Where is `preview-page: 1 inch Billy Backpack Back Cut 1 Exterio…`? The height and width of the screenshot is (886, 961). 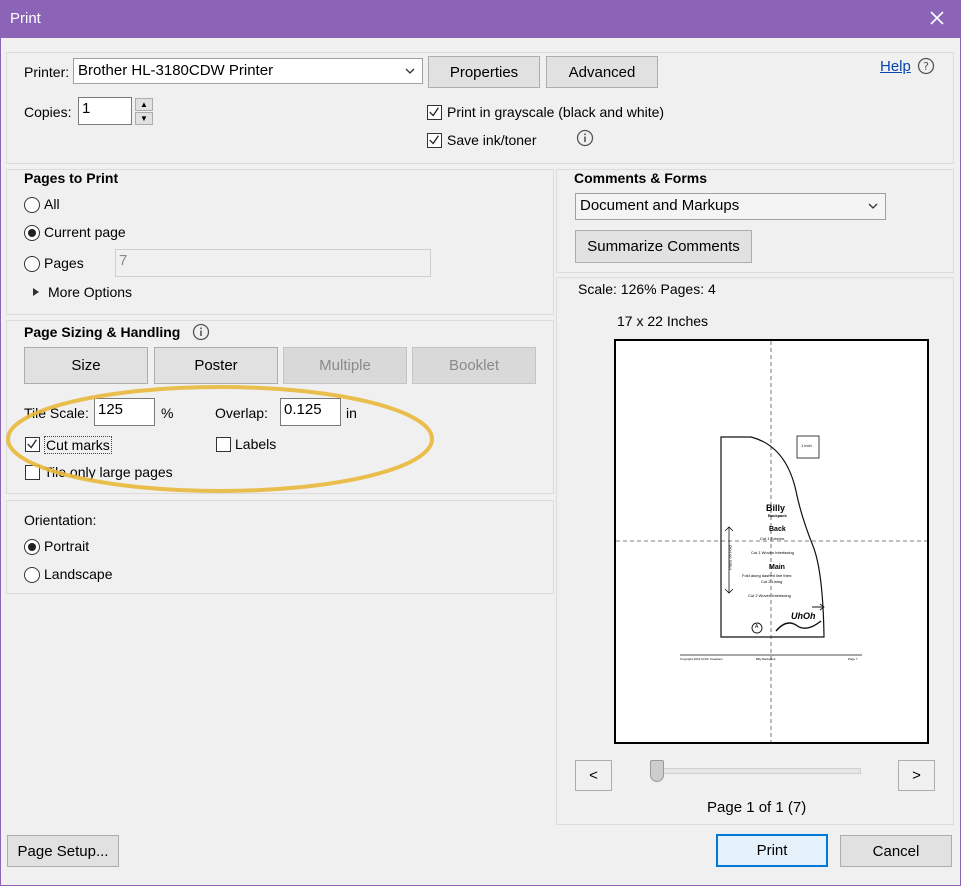
preview-page: 1 inch Billy Backpack Back Cut 1 Exterio… is located at coordinates (771, 541).